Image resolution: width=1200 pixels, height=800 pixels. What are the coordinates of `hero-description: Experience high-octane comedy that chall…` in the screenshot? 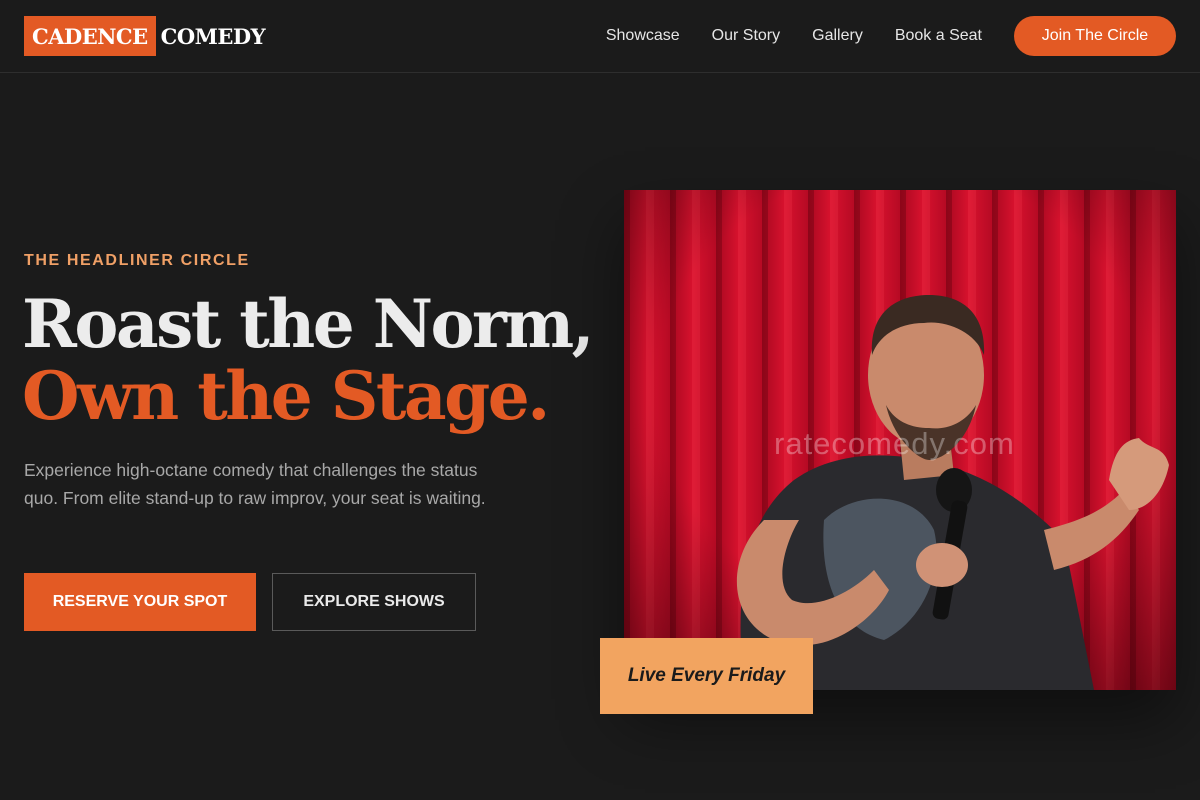 It's located at (255, 484).